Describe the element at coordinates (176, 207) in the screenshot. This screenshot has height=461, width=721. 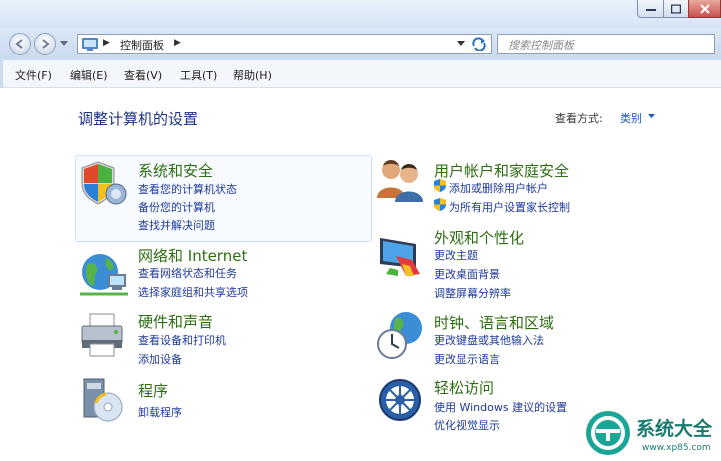
I see `link-backup-computer: 备份您的计算机` at that location.